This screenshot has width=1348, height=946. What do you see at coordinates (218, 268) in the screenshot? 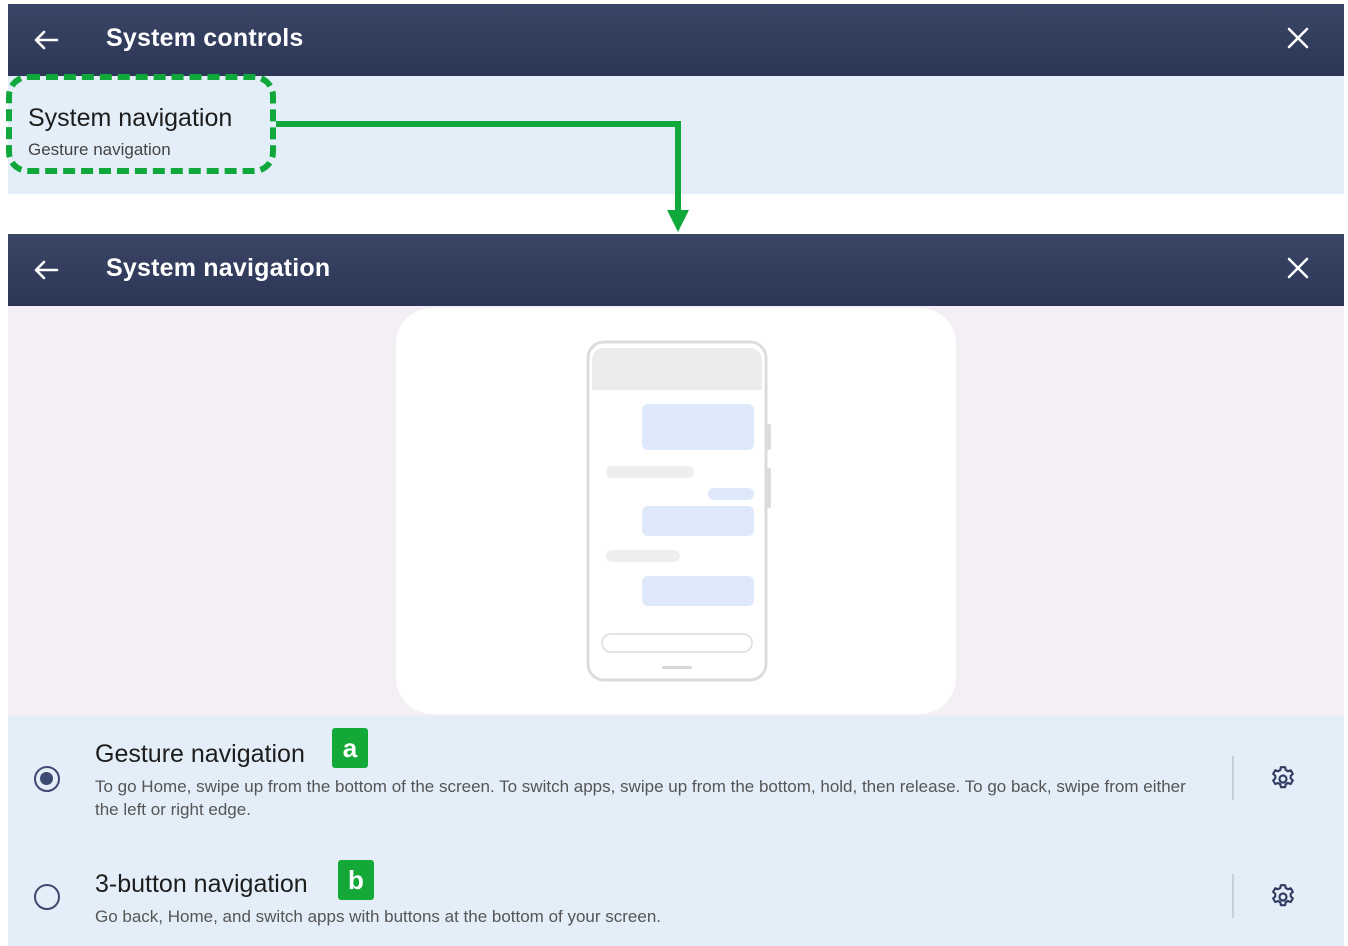
I see `page-title: System navigation` at bounding box center [218, 268].